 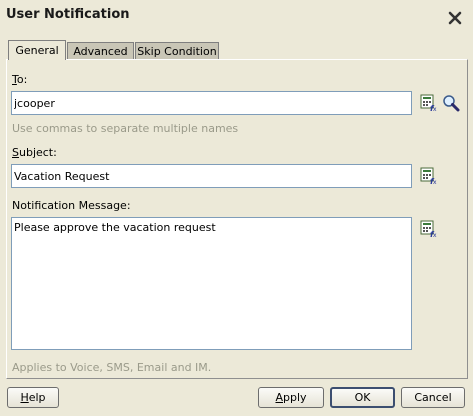 I want to click on to-field, so click(x=211, y=103).